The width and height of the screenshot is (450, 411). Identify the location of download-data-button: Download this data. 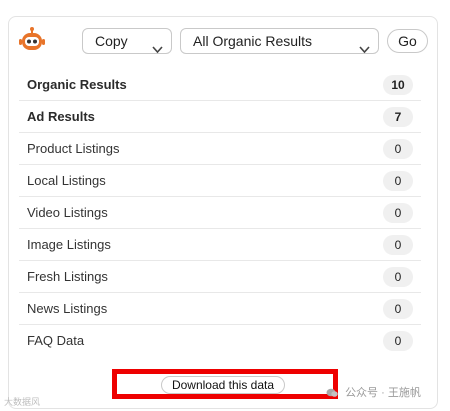
(223, 385).